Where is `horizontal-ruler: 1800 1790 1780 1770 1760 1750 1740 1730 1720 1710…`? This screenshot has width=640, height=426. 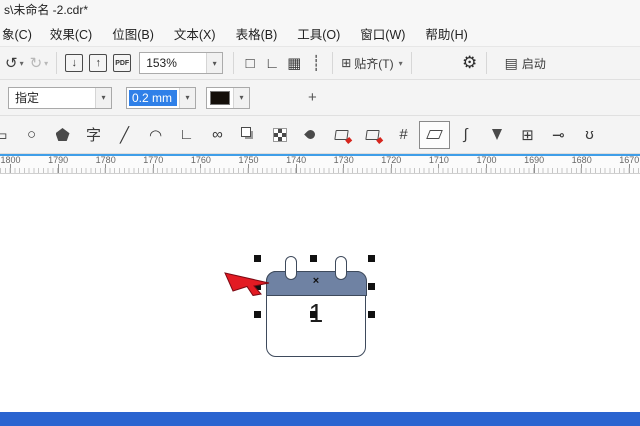 horizontal-ruler: 1800 1790 1780 1770 1760 1750 1740 1730 1720 1710… is located at coordinates (320, 164).